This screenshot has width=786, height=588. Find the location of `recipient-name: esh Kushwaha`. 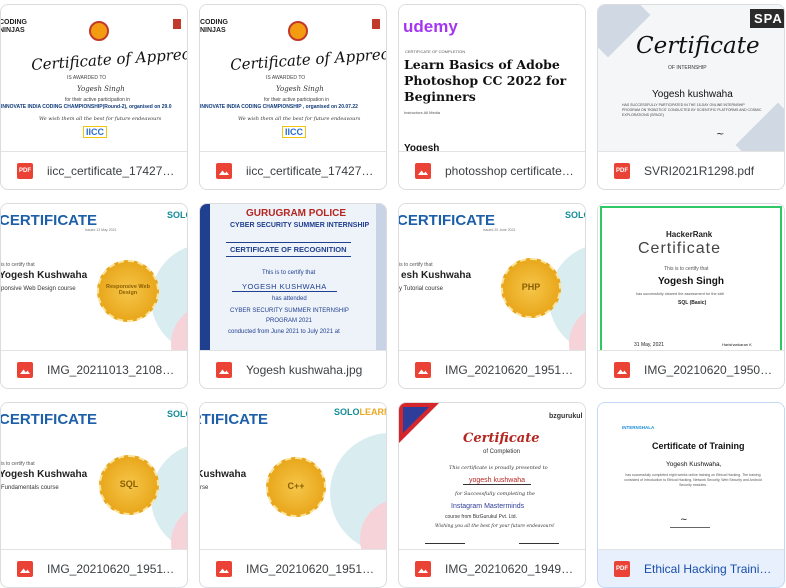

recipient-name: esh Kushwaha is located at coordinates (436, 275).